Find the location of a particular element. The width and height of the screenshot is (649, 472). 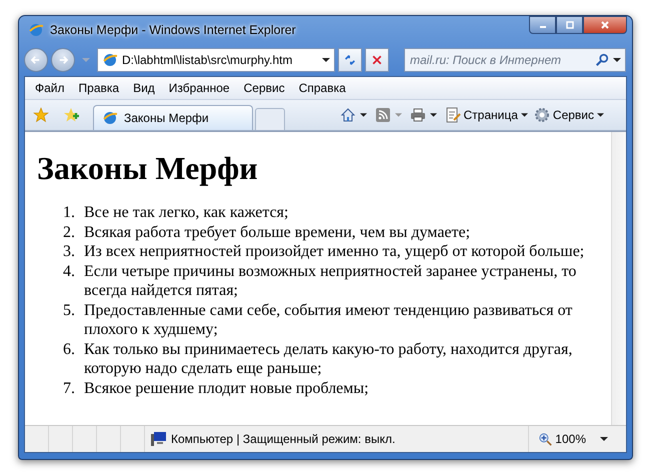

list-item: Всякое решение плодит новые проблемы; is located at coordinates (227, 388).